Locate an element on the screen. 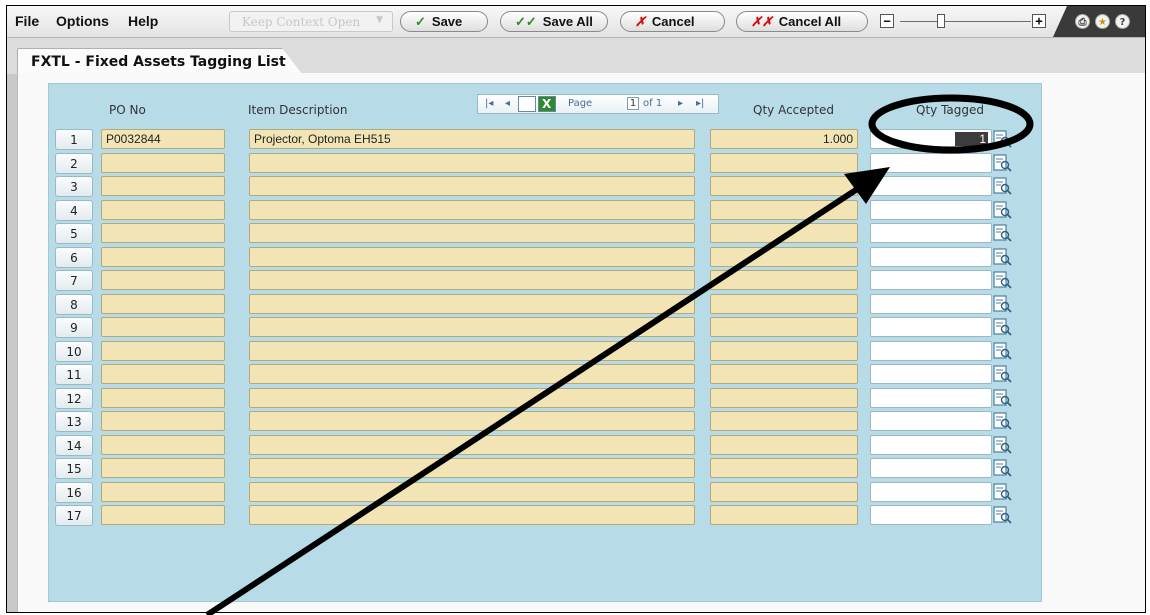 The height and width of the screenshot is (615, 1150). row-number: 2 is located at coordinates (74, 163).